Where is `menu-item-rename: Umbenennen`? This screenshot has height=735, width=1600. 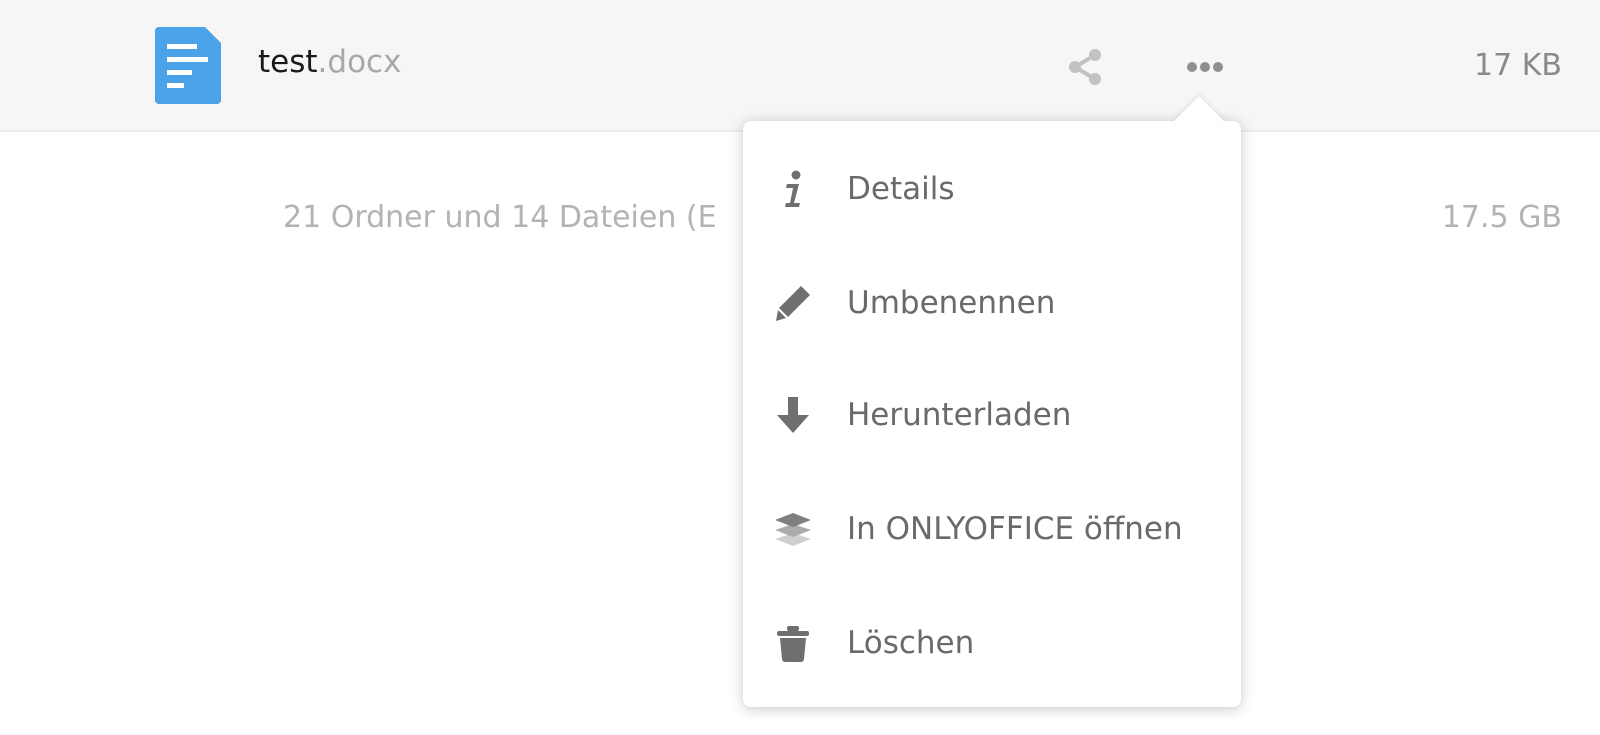 menu-item-rename: Umbenennen is located at coordinates (992, 303).